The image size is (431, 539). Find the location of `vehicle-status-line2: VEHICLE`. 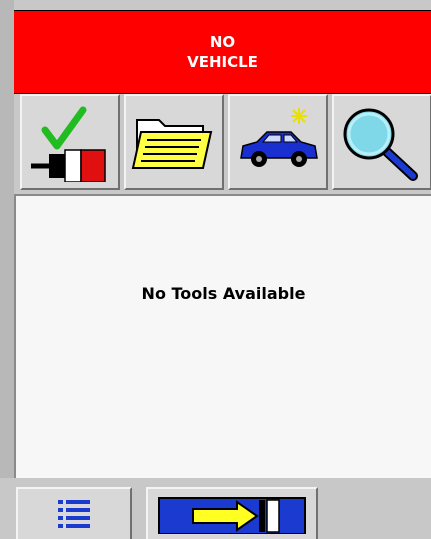

vehicle-status-line2: VEHICLE is located at coordinates (222, 62).